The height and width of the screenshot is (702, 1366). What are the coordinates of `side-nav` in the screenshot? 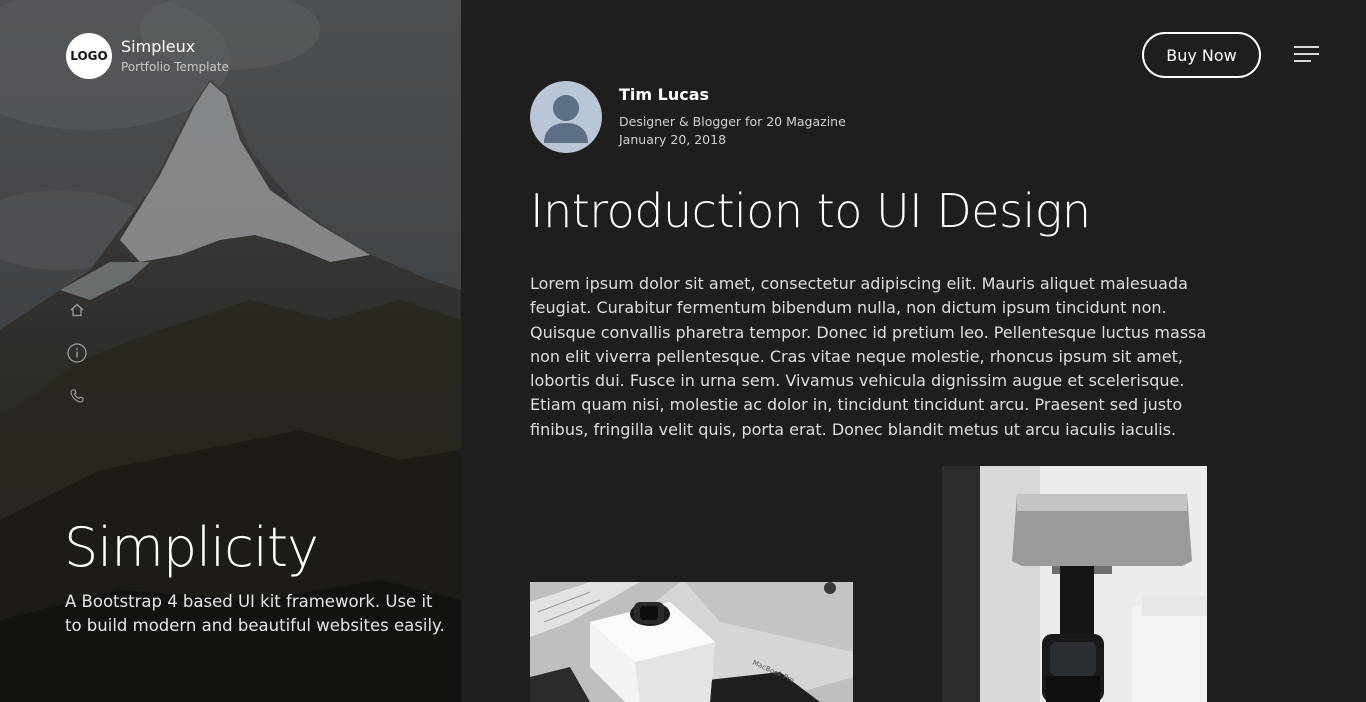 It's located at (77, 363).